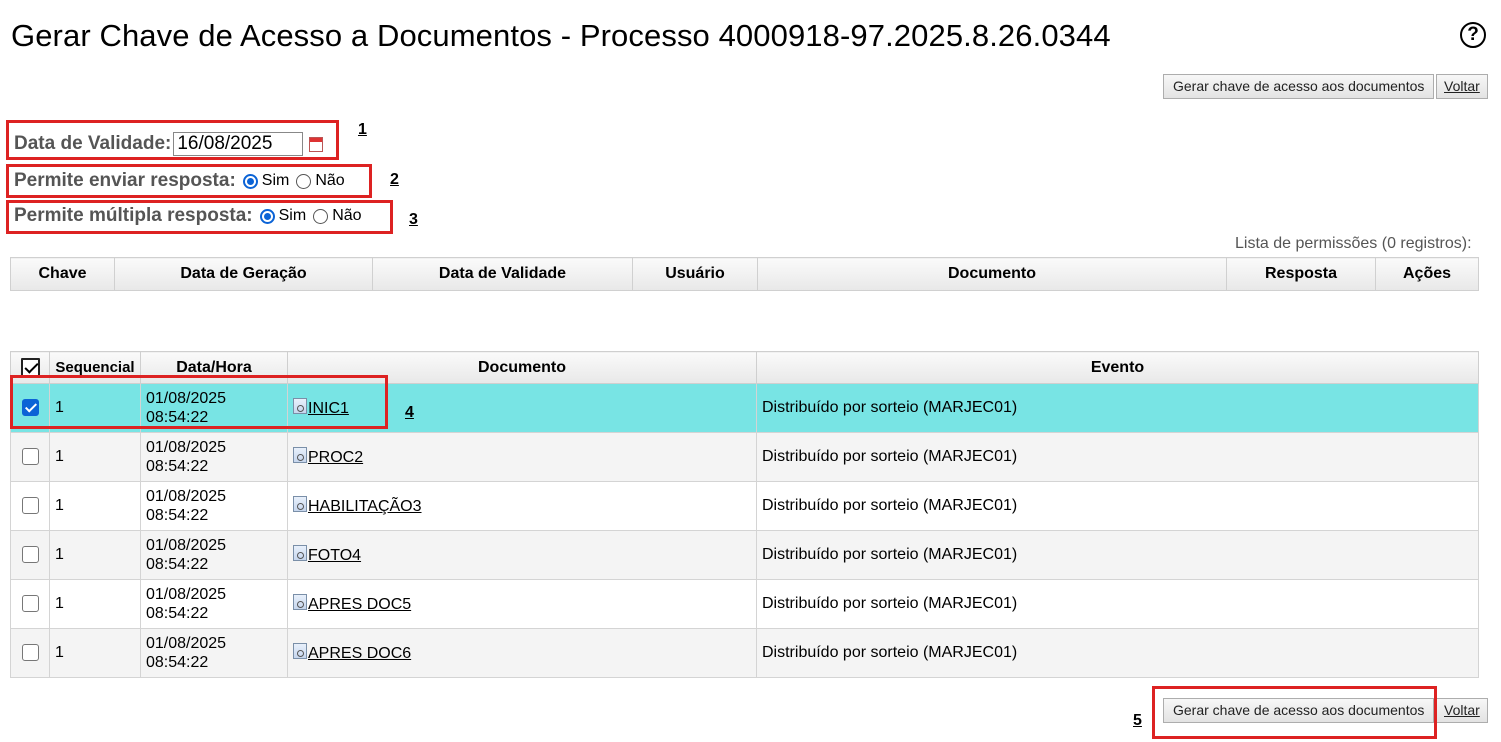  I want to click on back-label-top: Voltar, so click(1462, 86).